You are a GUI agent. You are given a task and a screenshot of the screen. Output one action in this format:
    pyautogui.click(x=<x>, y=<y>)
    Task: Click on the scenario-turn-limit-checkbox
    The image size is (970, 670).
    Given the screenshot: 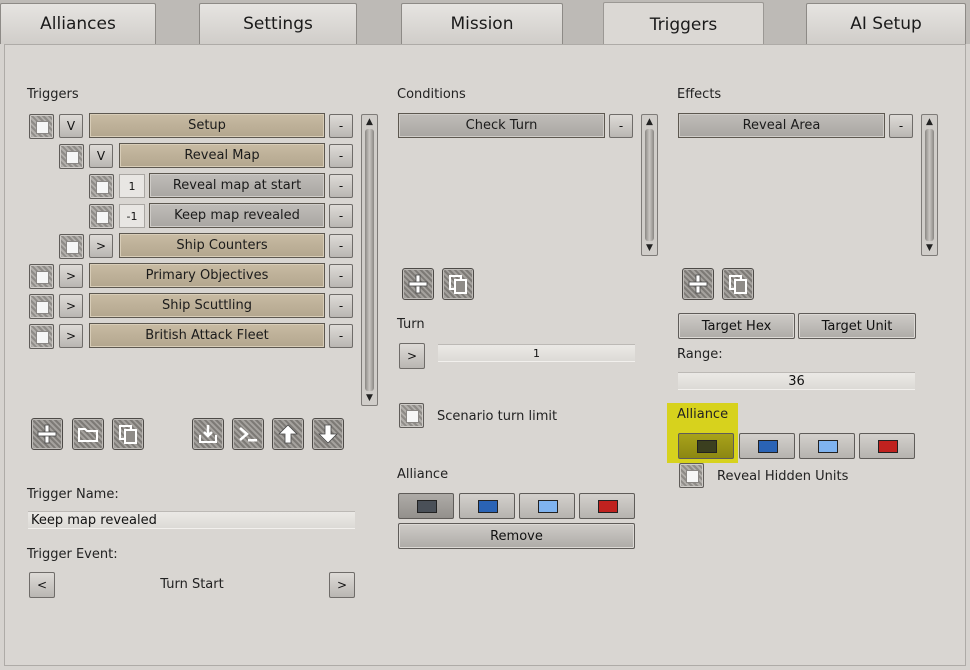 What is the action you would take?
    pyautogui.click(x=411, y=415)
    